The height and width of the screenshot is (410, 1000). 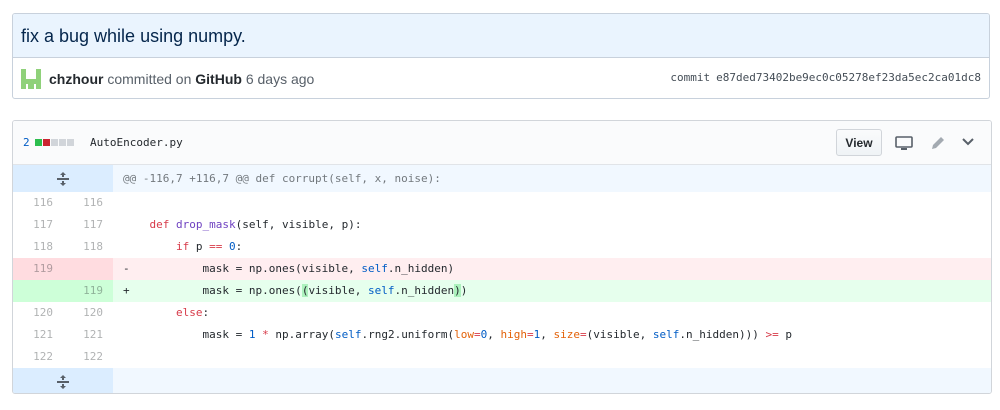 I want to click on commit-age: 6 days ago, so click(x=278, y=78).